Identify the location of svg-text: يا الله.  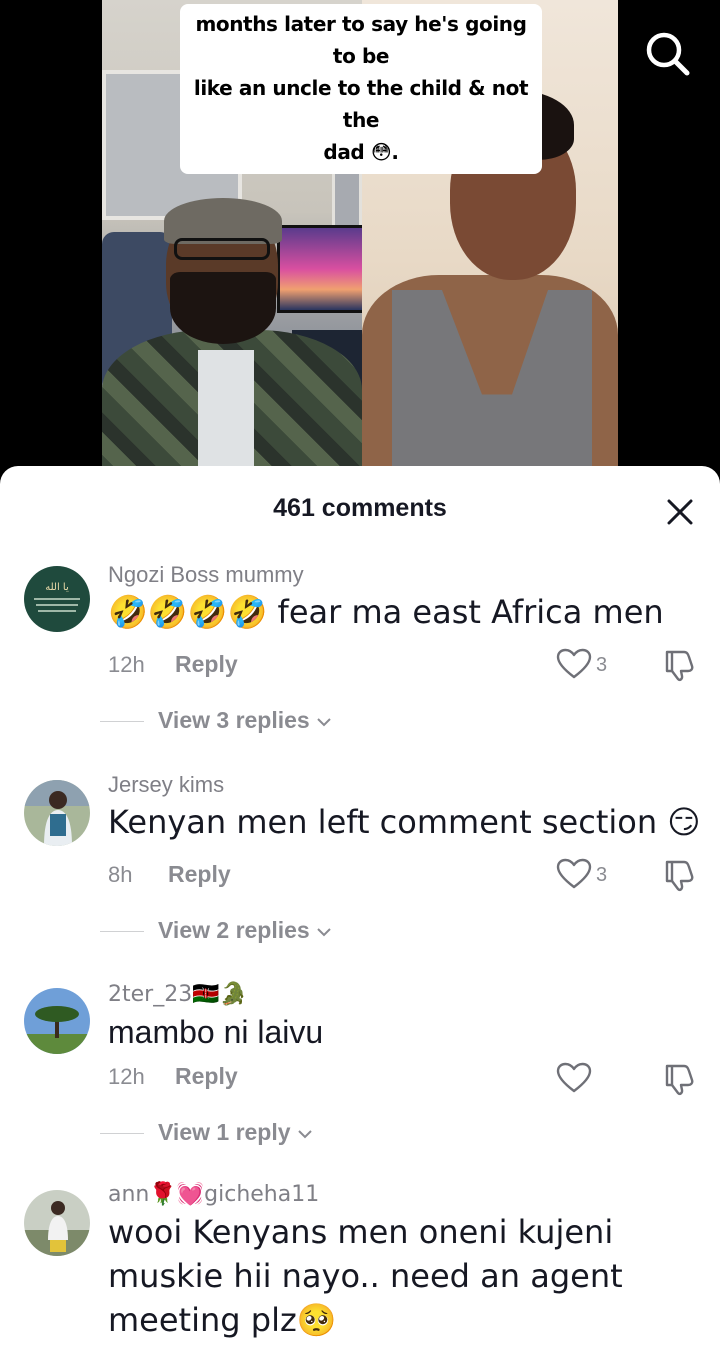
(57, 587).